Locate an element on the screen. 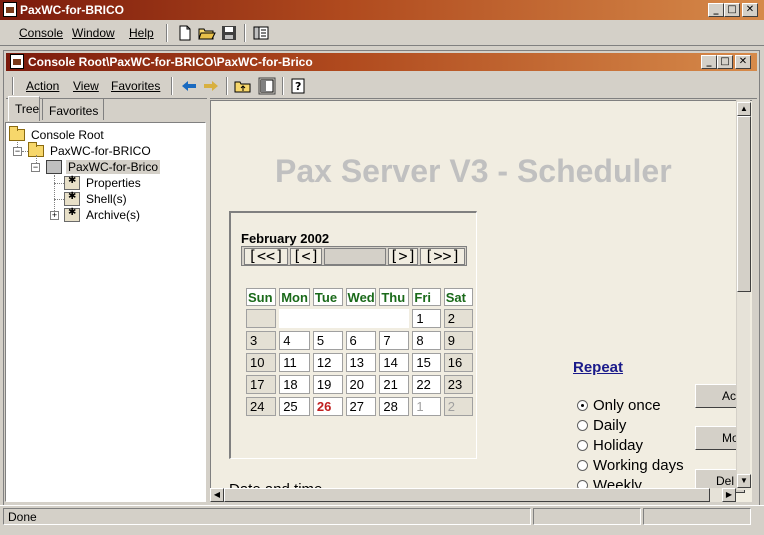  calendar-day: 9 is located at coordinates (458, 340).